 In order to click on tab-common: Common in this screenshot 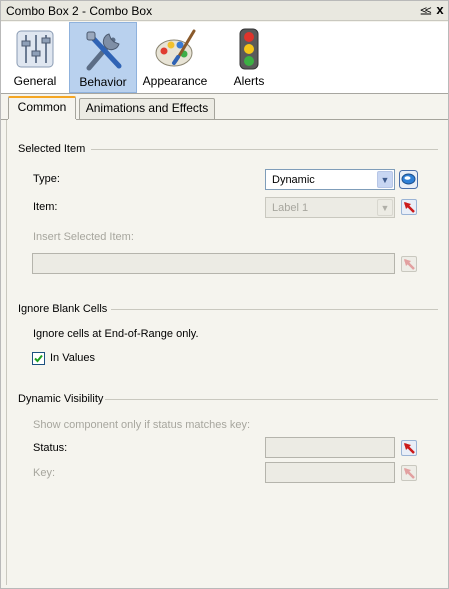, I will do `click(42, 108)`.